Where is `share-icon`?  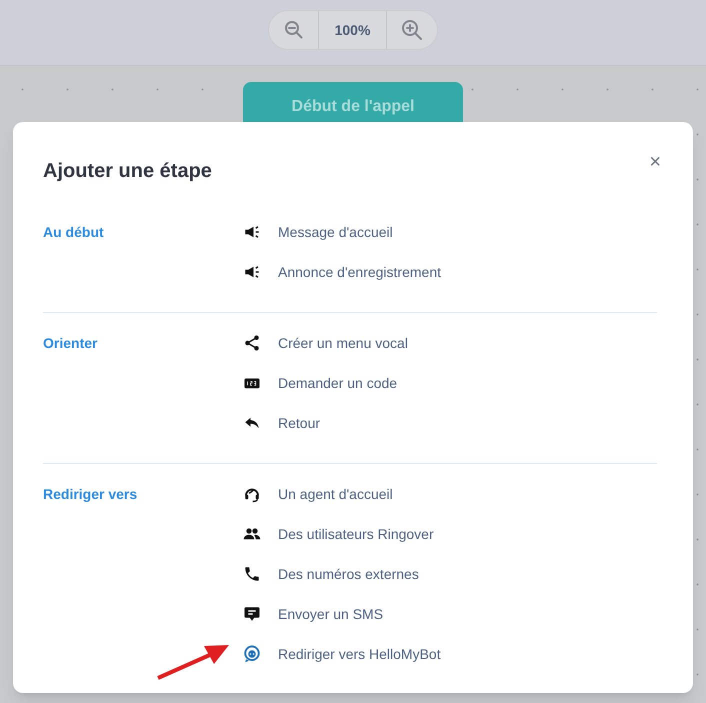 share-icon is located at coordinates (252, 343).